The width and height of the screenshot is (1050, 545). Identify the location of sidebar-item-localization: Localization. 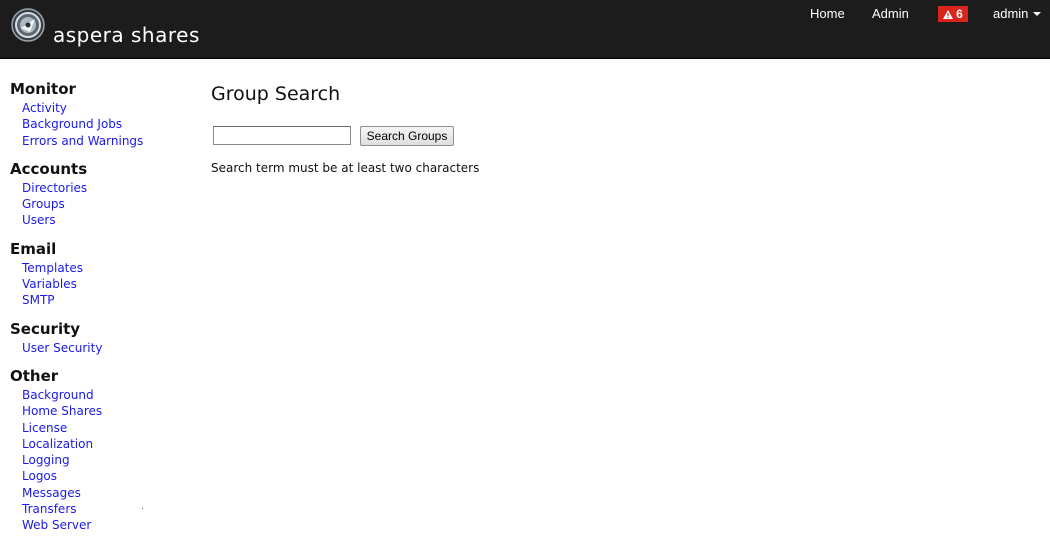
(57, 444).